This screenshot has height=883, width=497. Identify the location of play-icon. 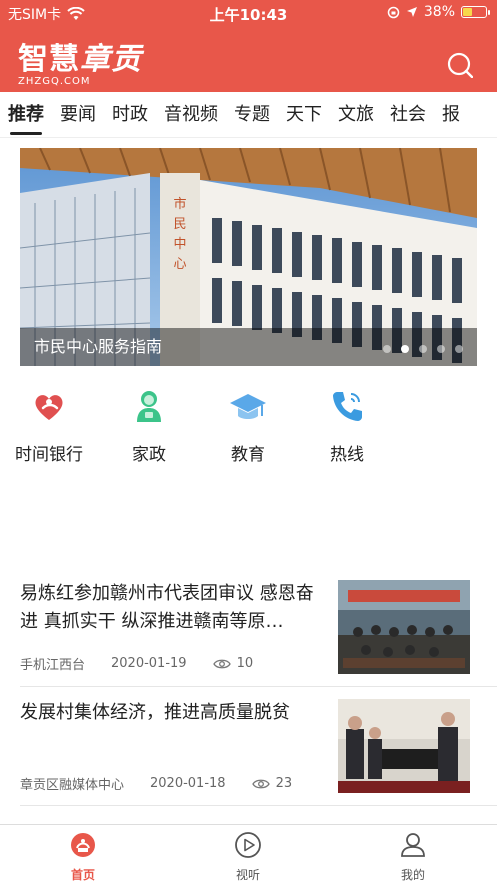
(248, 845).